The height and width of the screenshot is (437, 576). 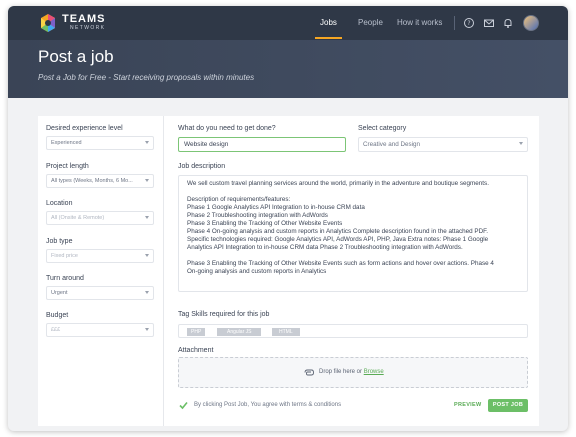 I want to click on drop-instructions: Drop file here or Browse, so click(x=351, y=372).